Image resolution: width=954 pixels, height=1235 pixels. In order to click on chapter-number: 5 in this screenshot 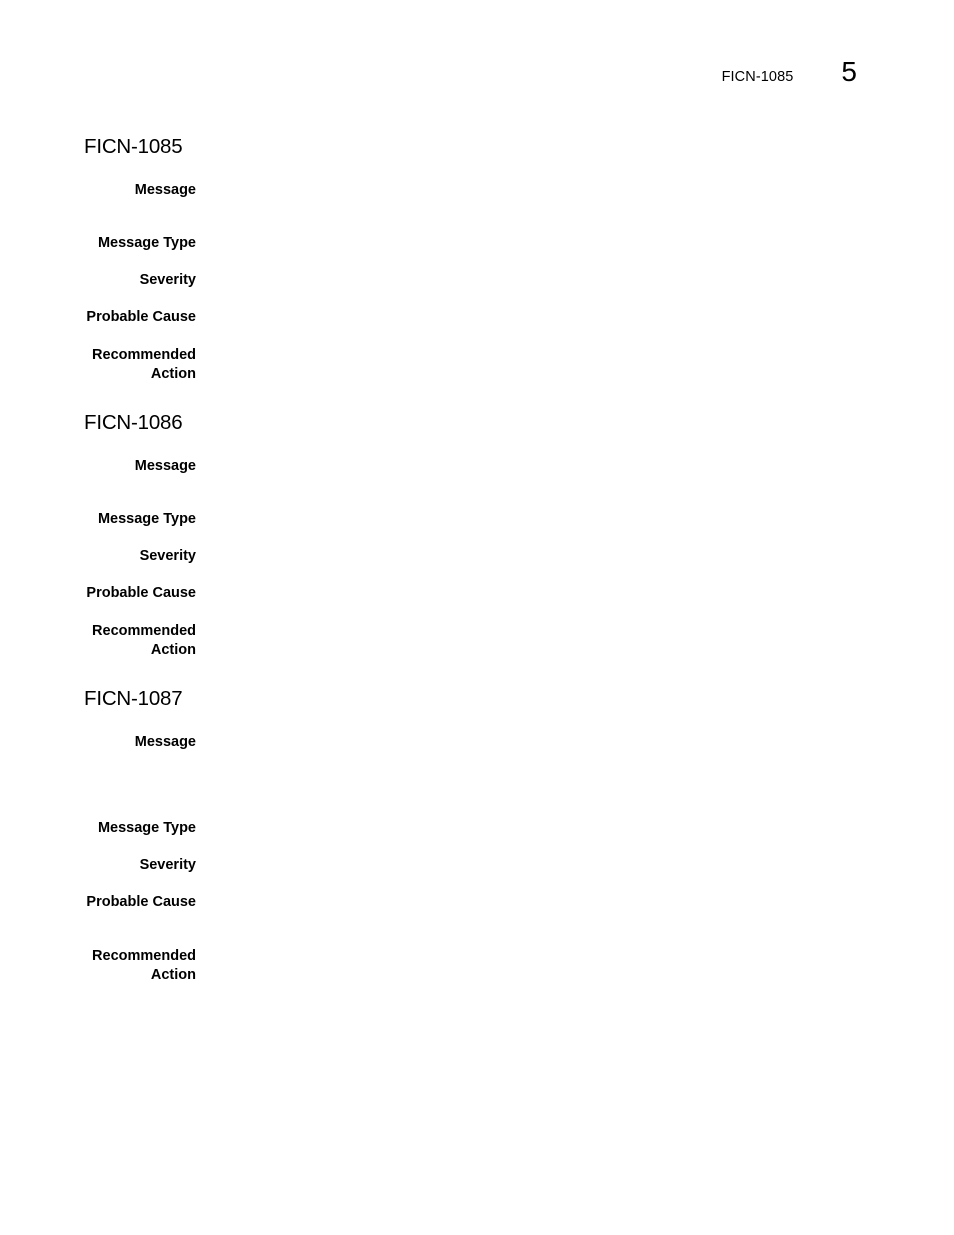, I will do `click(849, 71)`.